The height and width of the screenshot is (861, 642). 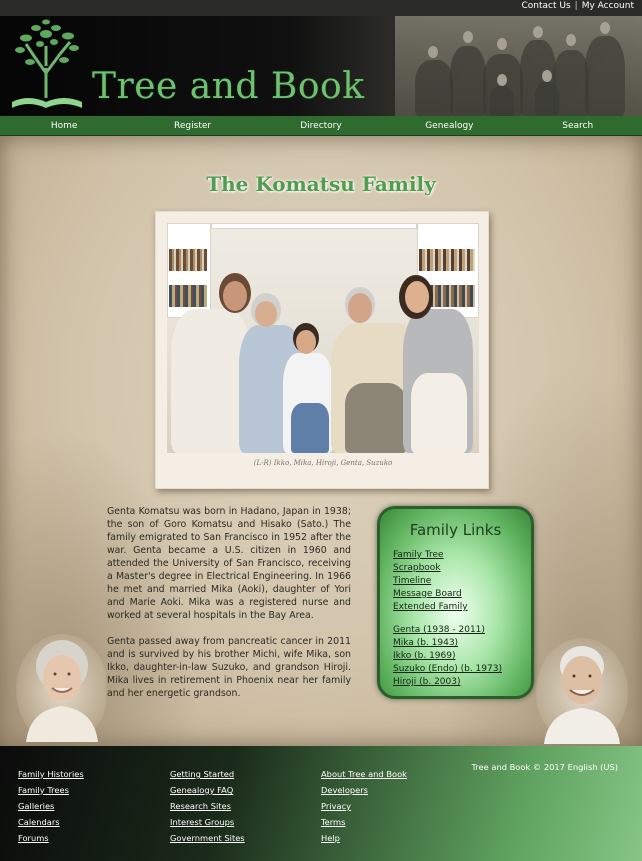 What do you see at coordinates (449, 126) in the screenshot?
I see `nav-genealogy: Genealogy` at bounding box center [449, 126].